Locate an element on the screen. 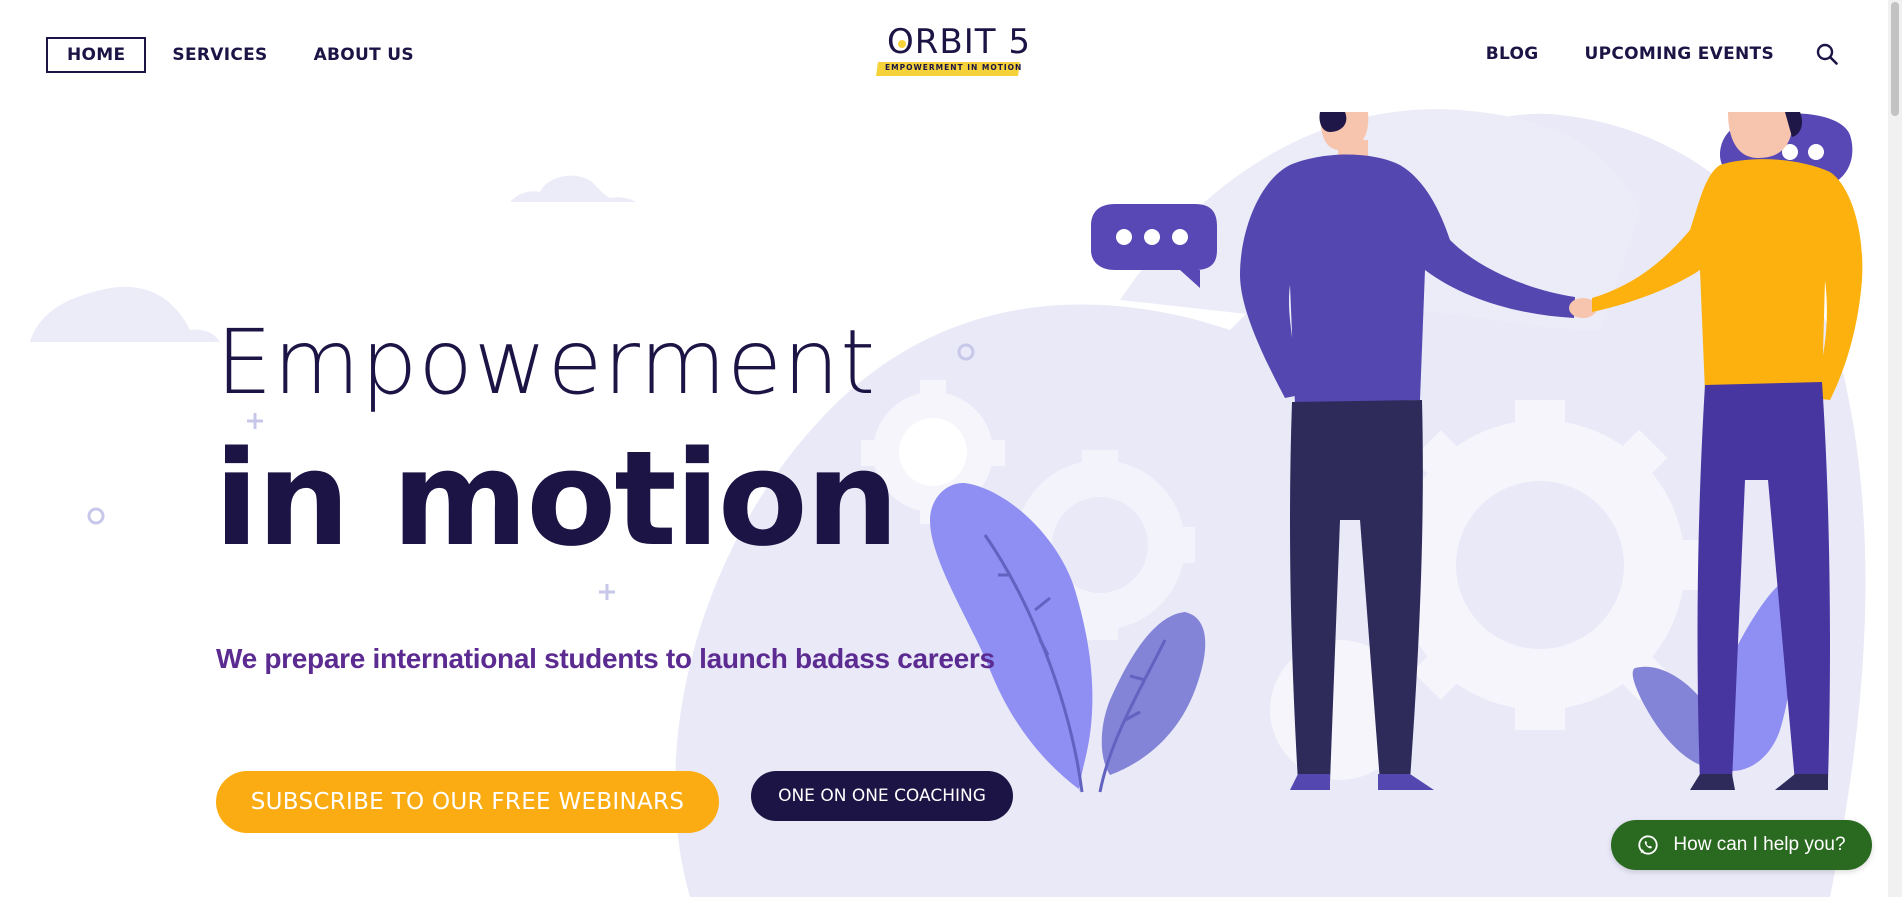  hero-headline-light: Empowerment is located at coordinates (546, 362).